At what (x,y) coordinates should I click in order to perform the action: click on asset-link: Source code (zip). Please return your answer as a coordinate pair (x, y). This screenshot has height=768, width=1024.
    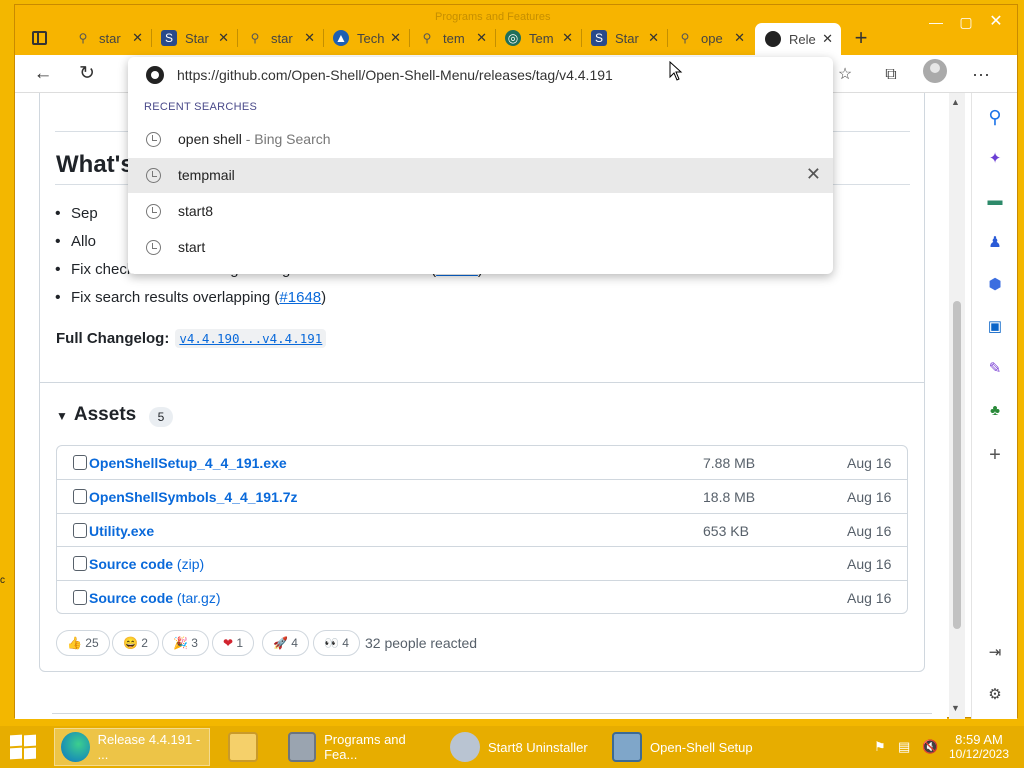
    Looking at the image, I should click on (146, 564).